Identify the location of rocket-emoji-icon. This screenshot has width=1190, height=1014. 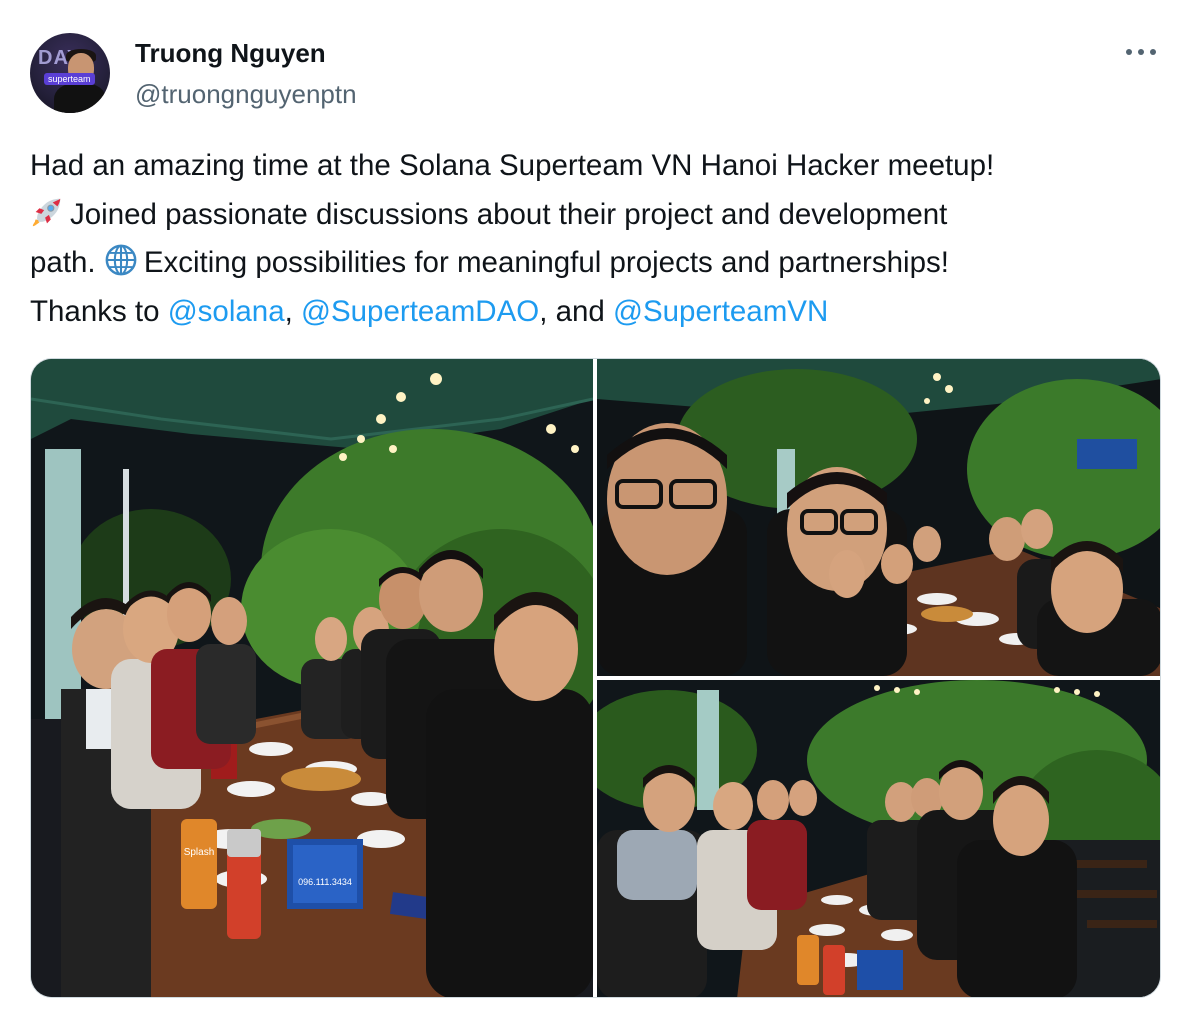
(46, 212).